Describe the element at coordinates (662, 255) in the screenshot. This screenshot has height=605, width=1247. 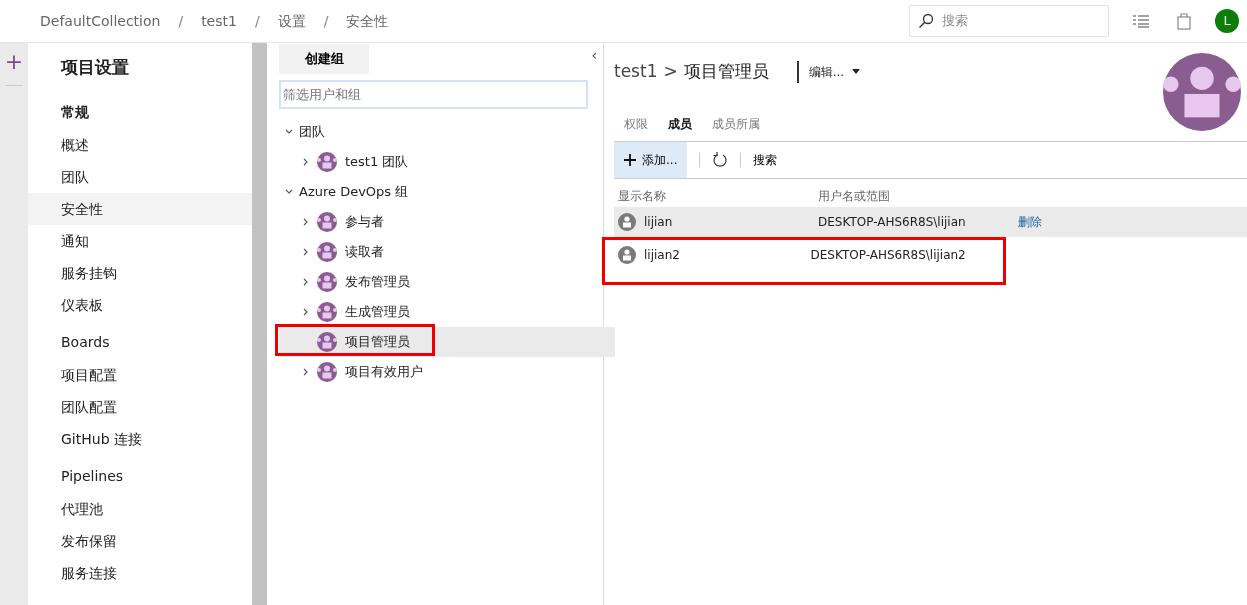
I see `member-name: lijian2` at that location.